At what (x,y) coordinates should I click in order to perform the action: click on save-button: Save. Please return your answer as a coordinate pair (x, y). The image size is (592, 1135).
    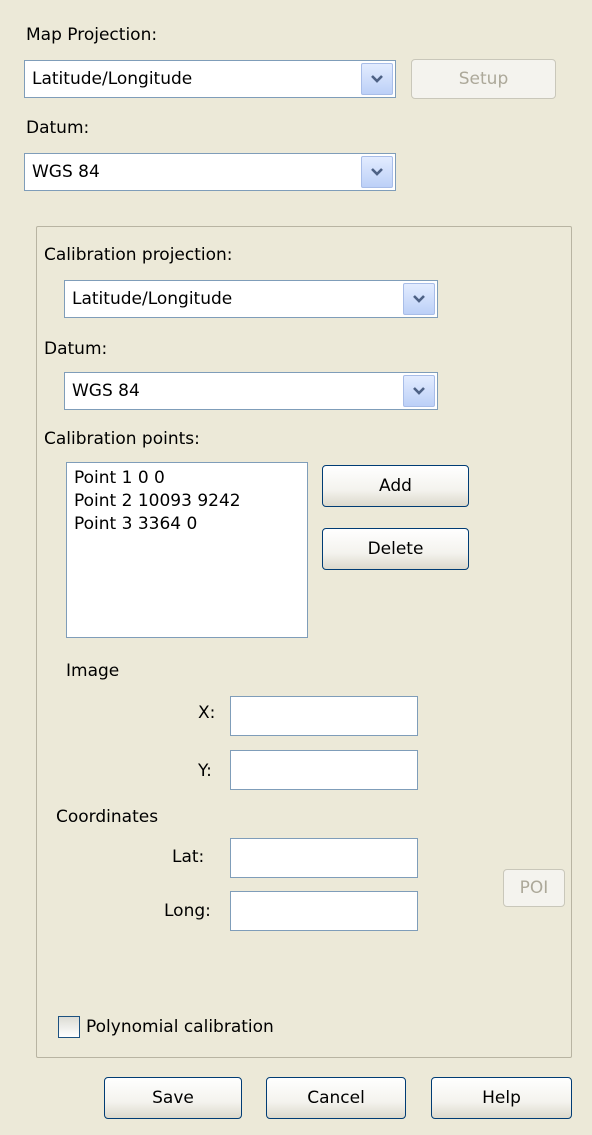
    Looking at the image, I should click on (173, 1098).